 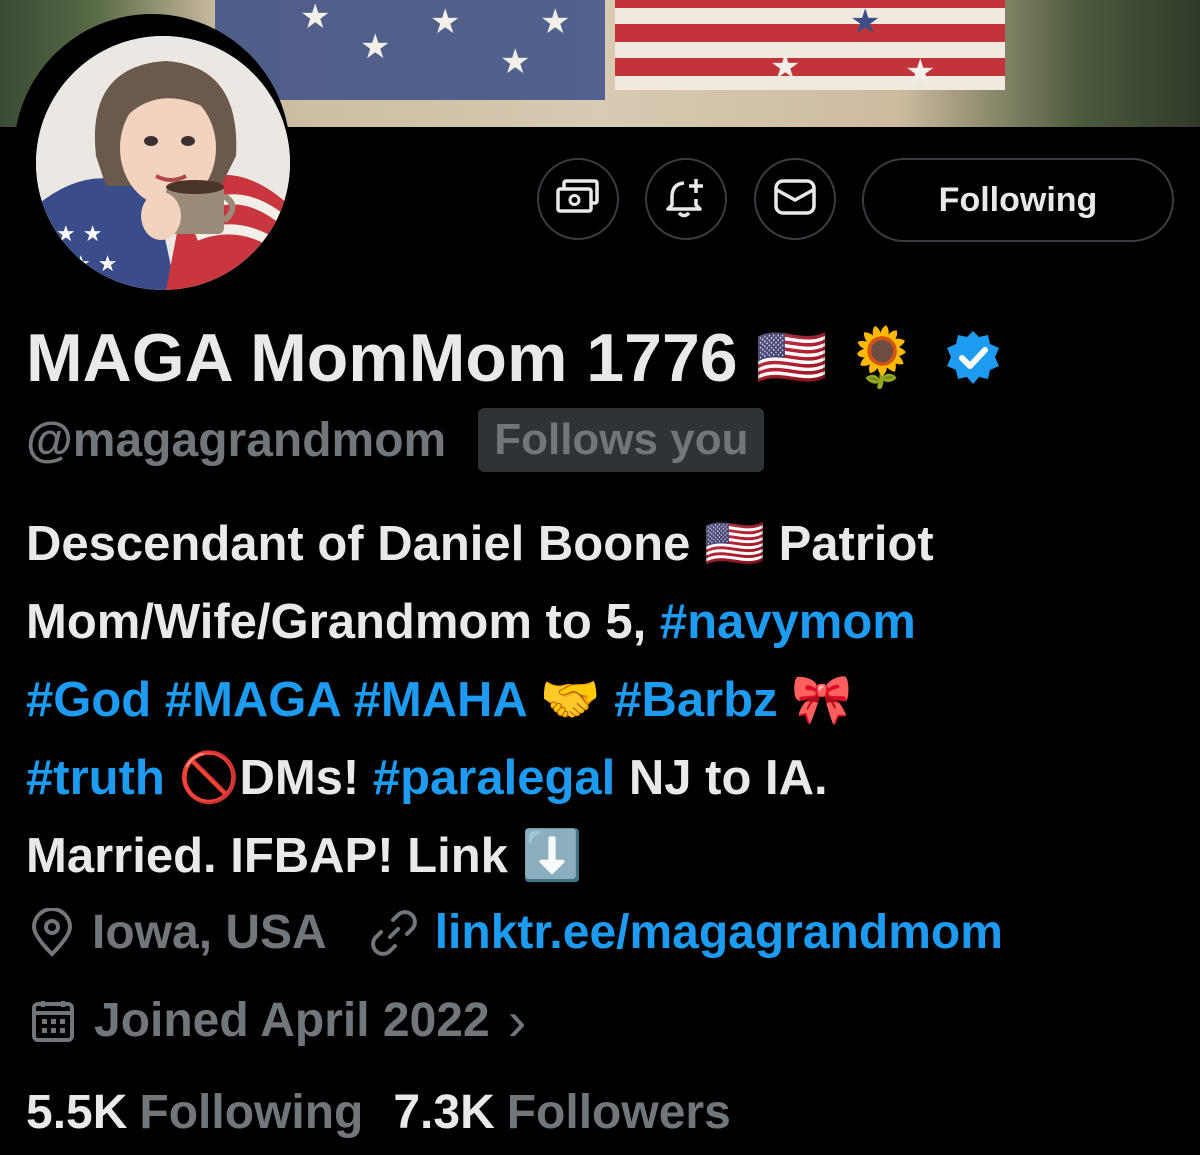 What do you see at coordinates (163, 163) in the screenshot?
I see `avatar-image: ★ ★ ★ ★` at bounding box center [163, 163].